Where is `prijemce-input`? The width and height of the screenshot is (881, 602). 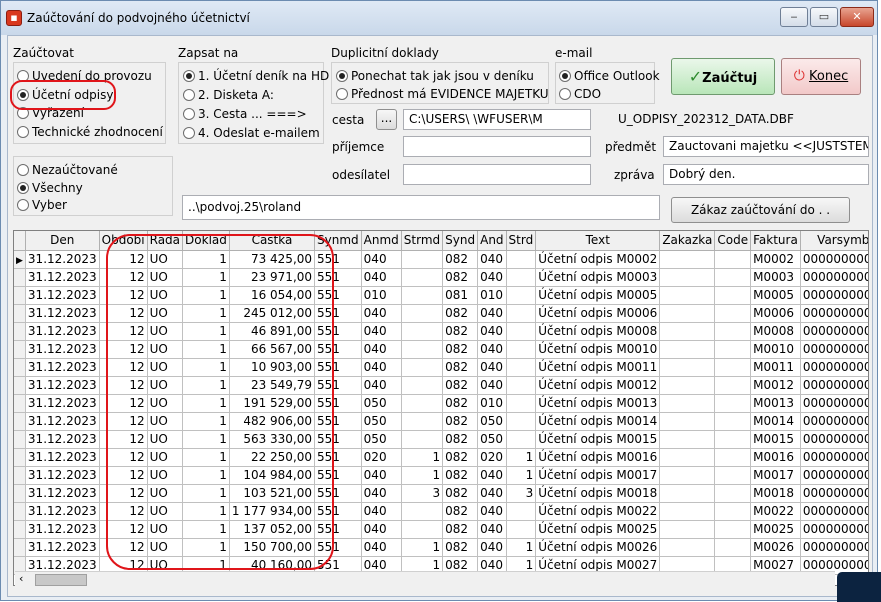
prijemce-input is located at coordinates (497, 146).